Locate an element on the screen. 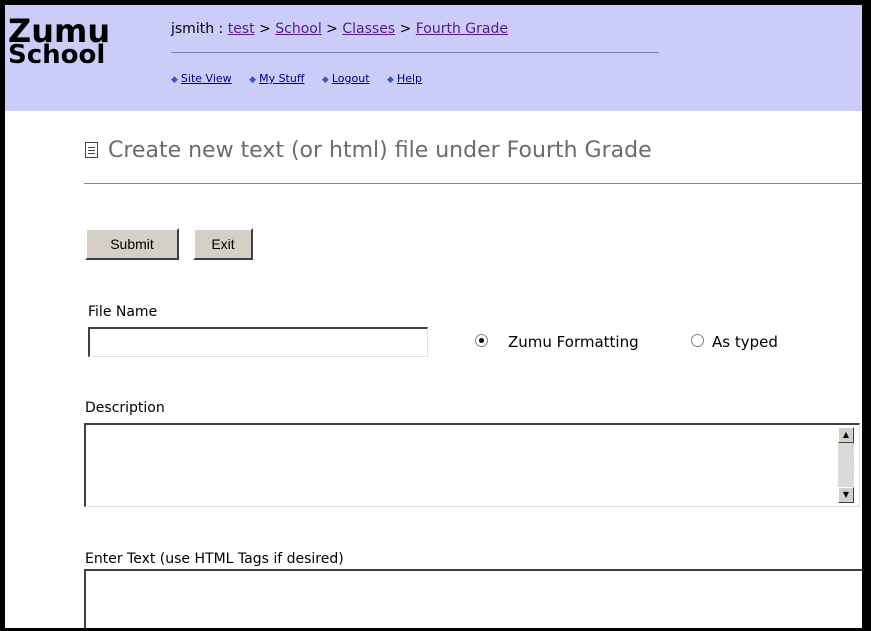 The image size is (871, 631). nav-item-help: ◆ Help is located at coordinates (404, 78).